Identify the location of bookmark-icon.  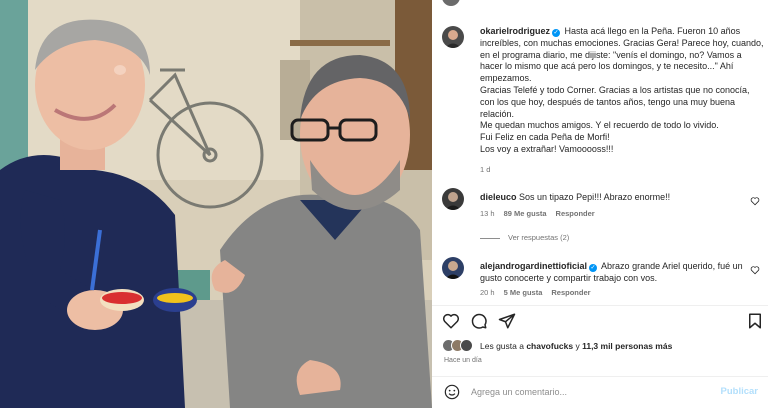
(755, 321).